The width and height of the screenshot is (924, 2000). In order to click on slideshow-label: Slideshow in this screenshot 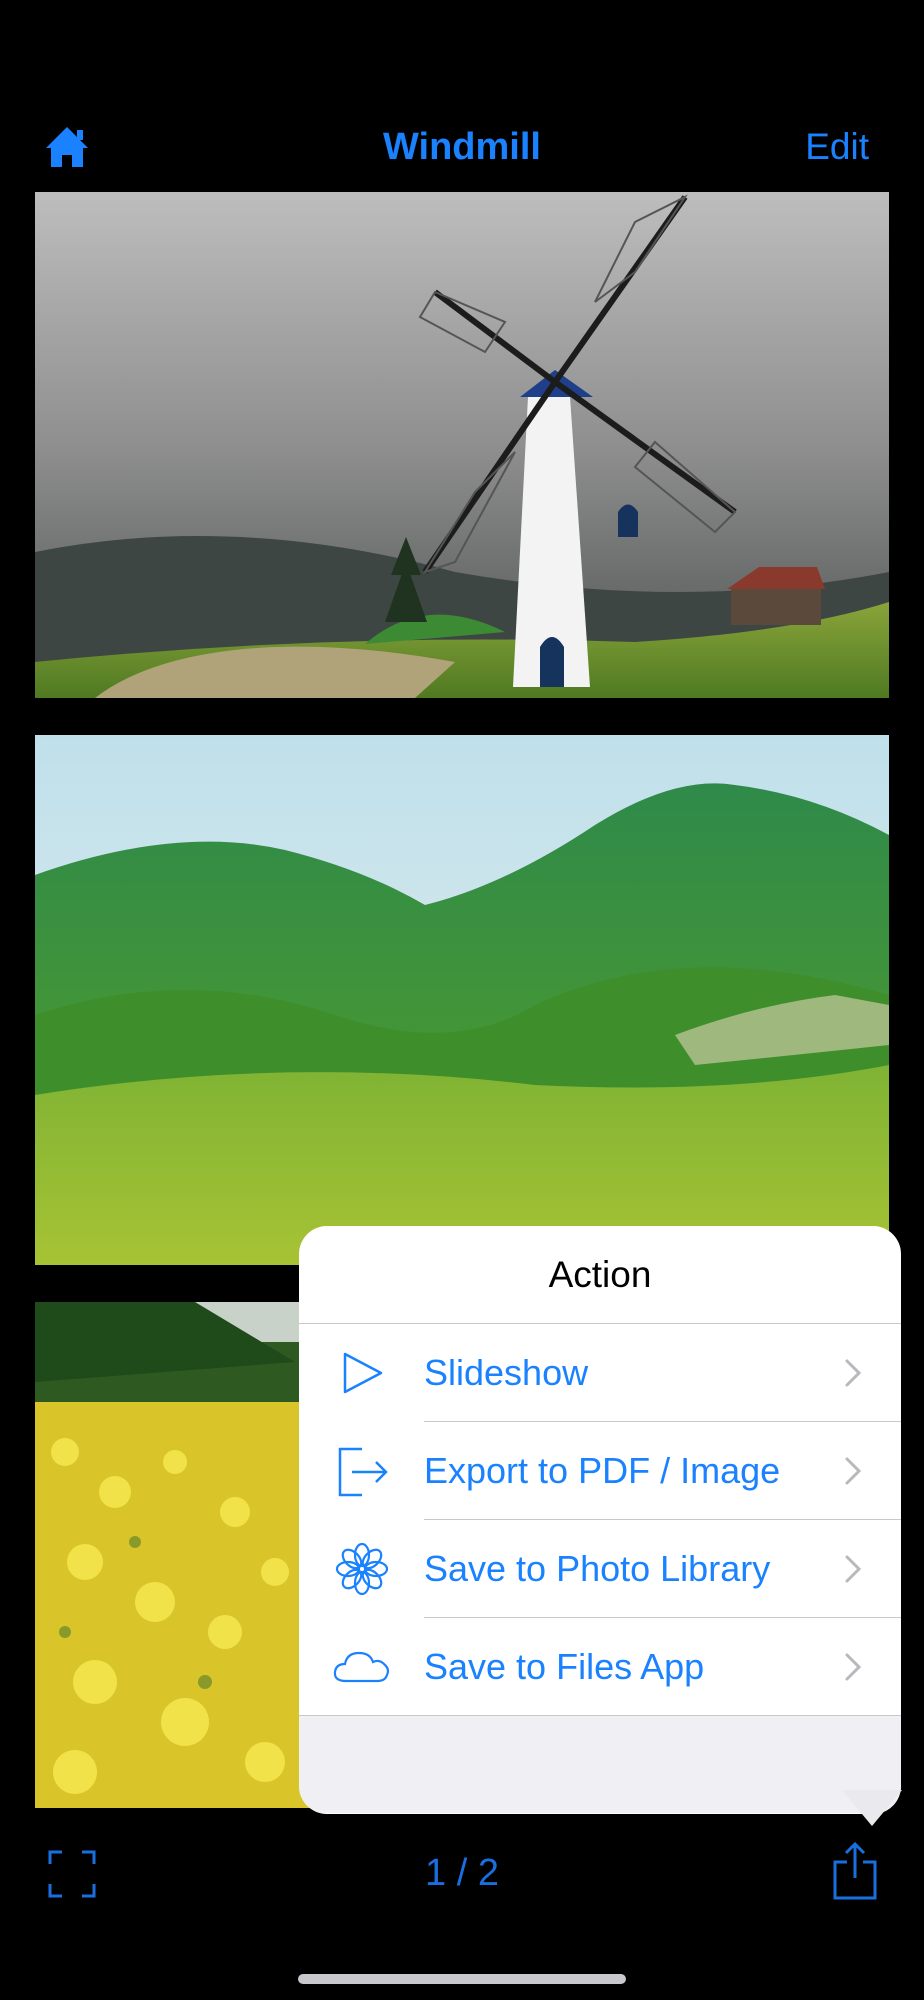, I will do `click(506, 1372)`.